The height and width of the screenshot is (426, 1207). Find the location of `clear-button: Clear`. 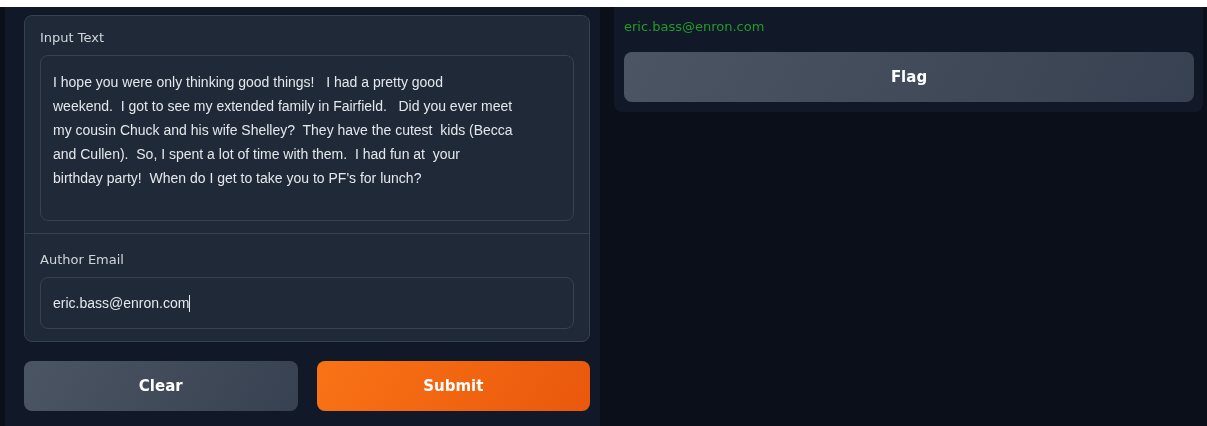

clear-button: Clear is located at coordinates (161, 386).